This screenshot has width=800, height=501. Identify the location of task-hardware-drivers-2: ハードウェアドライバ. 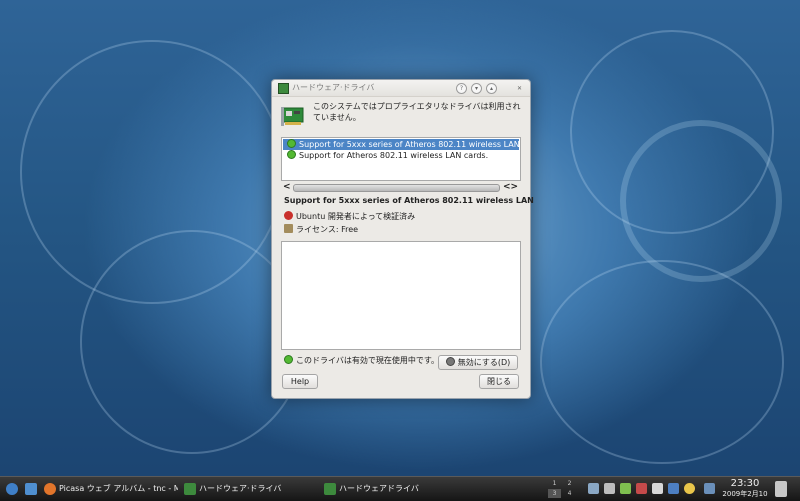
(371, 489).